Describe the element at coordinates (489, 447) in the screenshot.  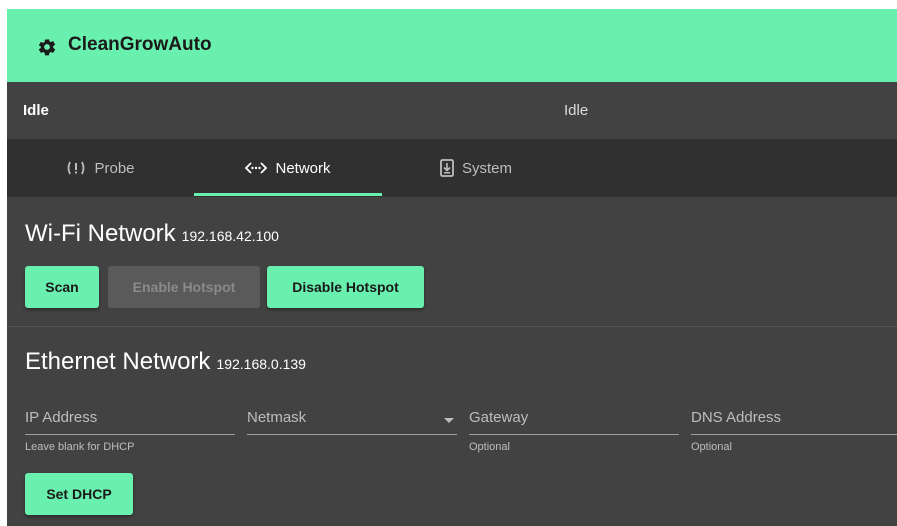
I see `gateway-hint: Optional` at that location.